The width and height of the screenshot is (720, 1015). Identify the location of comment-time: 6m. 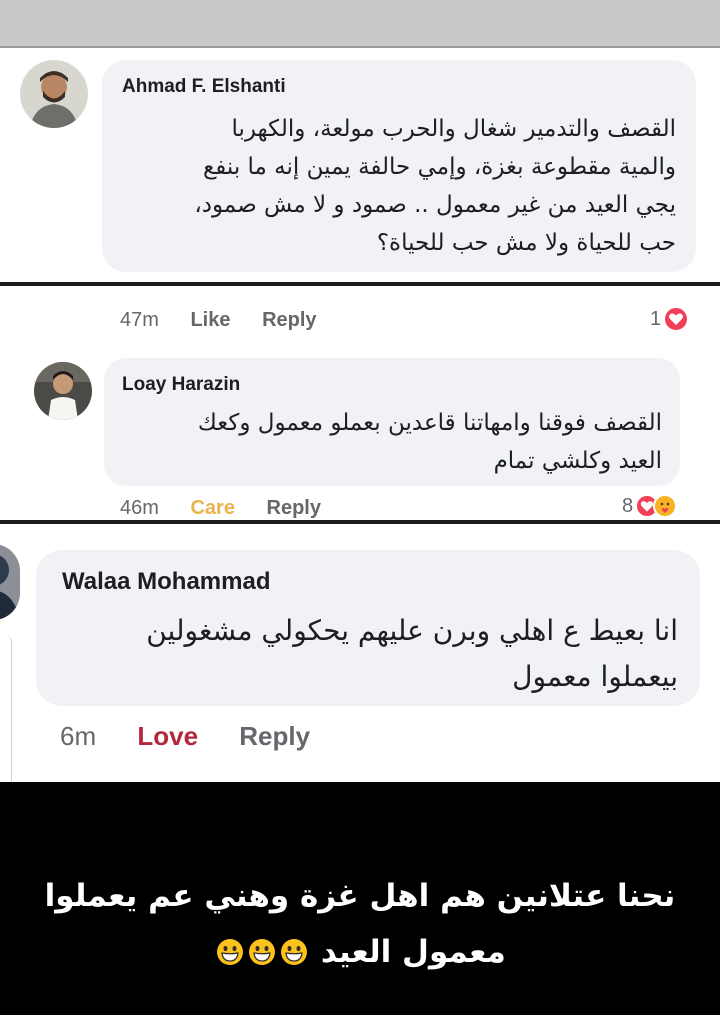
(78, 736).